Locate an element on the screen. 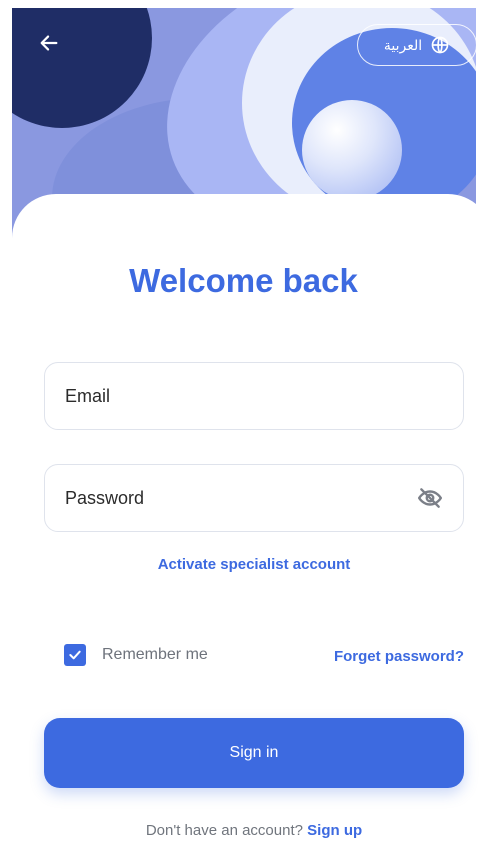  remember-me-label: Remember me is located at coordinates (155, 654).